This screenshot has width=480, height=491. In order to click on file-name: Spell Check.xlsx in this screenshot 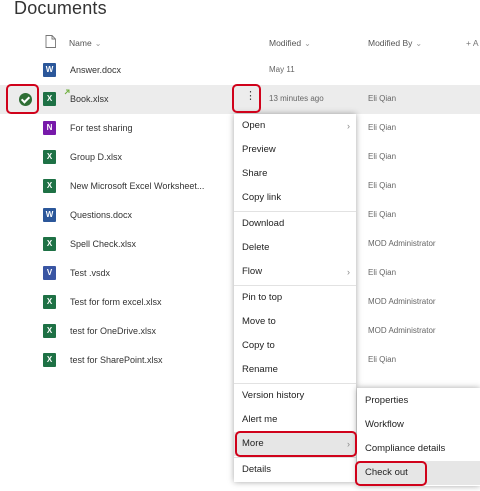, I will do `click(103, 244)`.